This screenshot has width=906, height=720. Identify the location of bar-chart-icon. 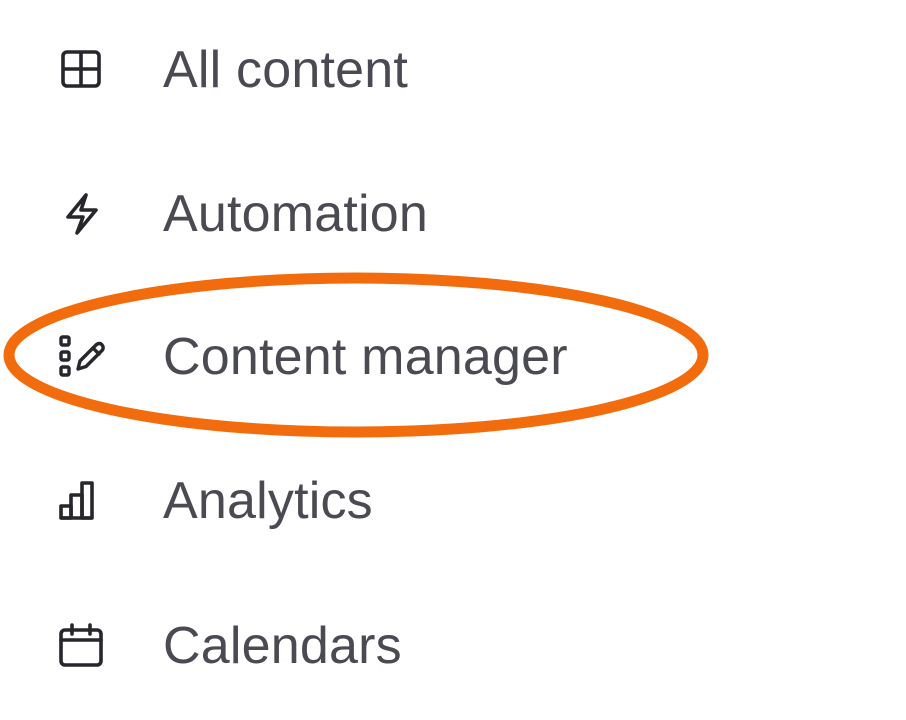
(82, 501).